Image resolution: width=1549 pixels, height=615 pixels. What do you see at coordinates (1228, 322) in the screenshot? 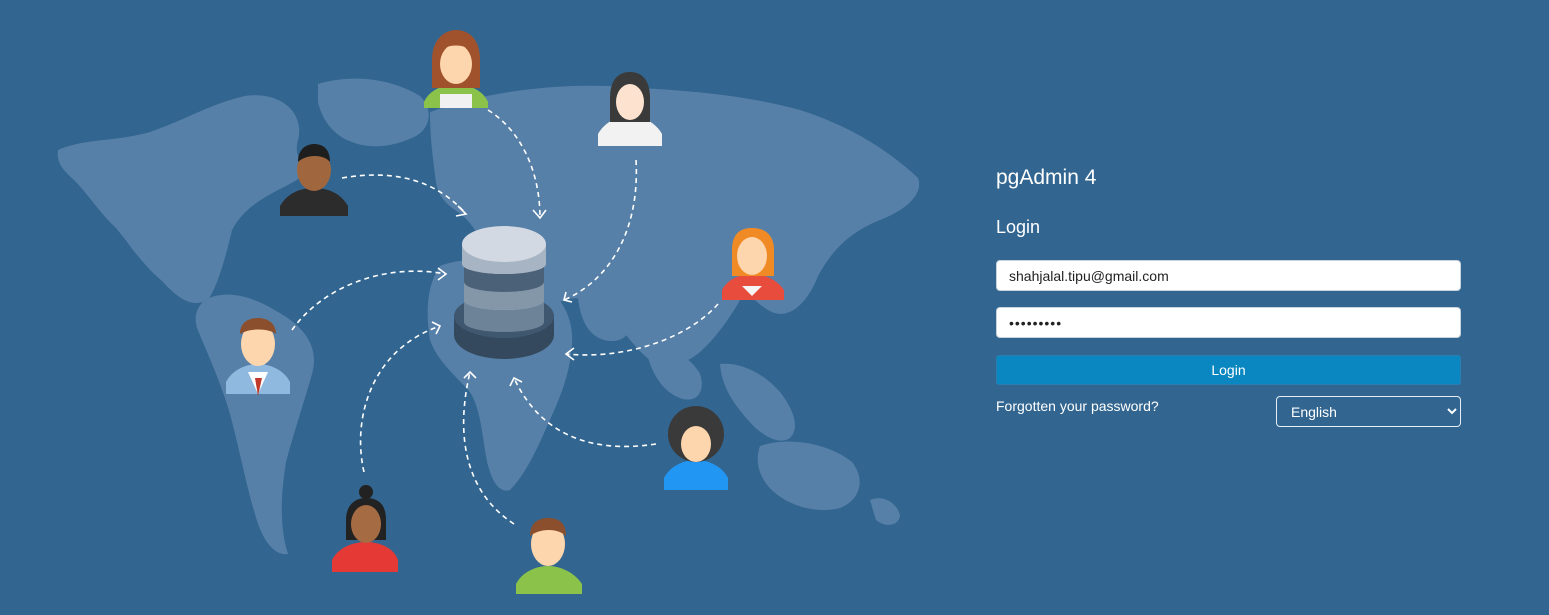
I see `password-field` at bounding box center [1228, 322].